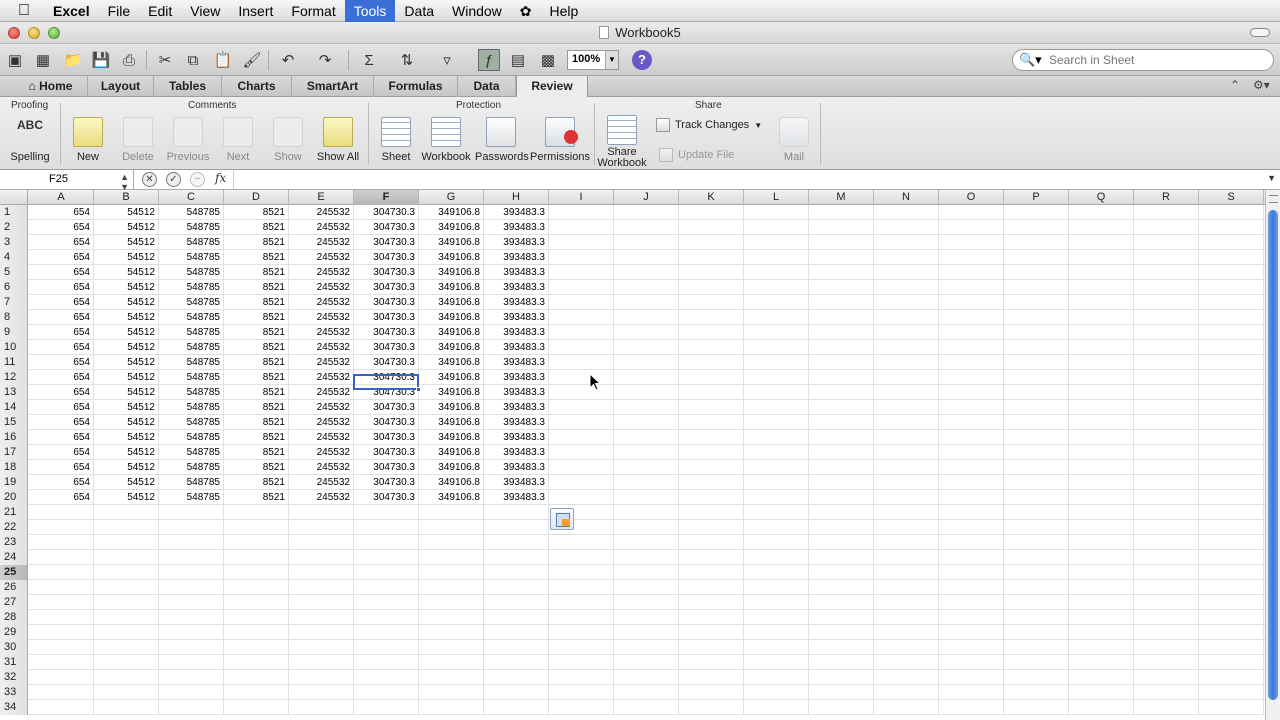 The height and width of the screenshot is (720, 1280). What do you see at coordinates (906, 602) in the screenshot?
I see `cell-n27` at bounding box center [906, 602].